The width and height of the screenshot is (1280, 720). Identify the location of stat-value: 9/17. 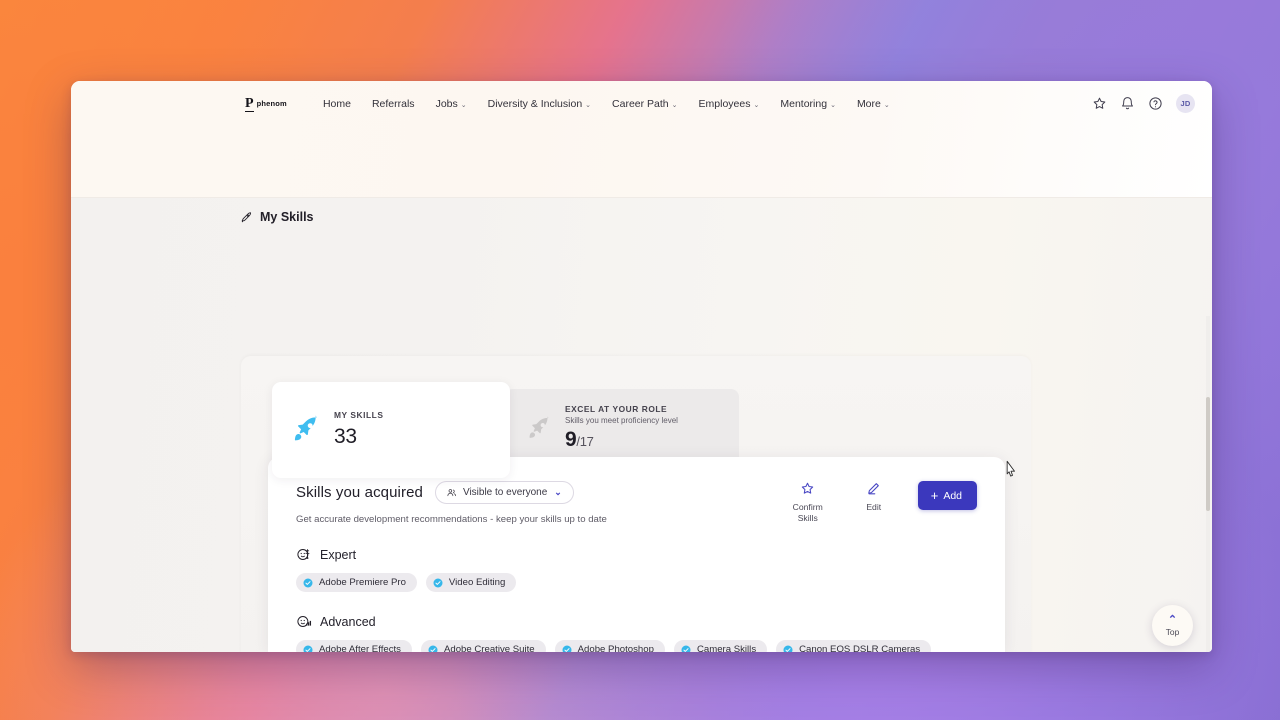
(621, 440).